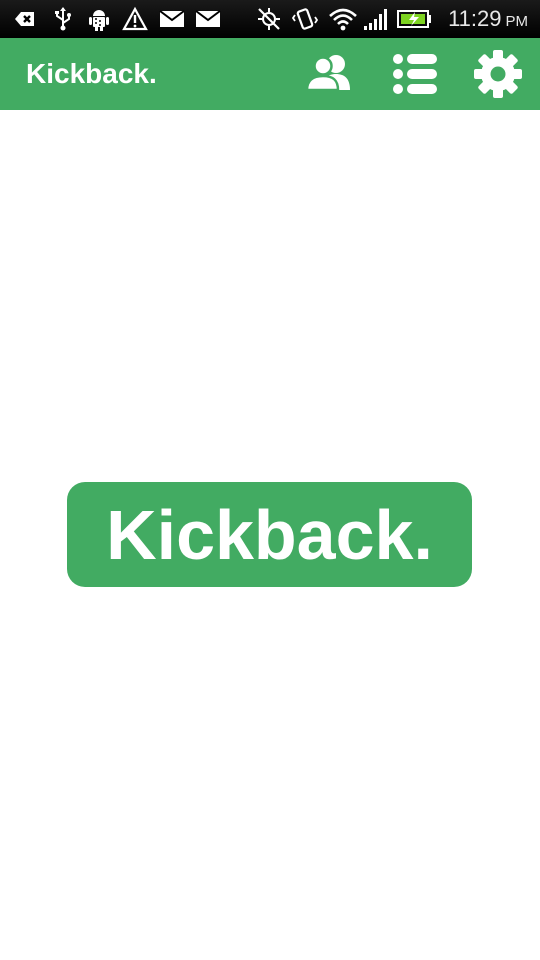  I want to click on list-button, so click(415, 74).